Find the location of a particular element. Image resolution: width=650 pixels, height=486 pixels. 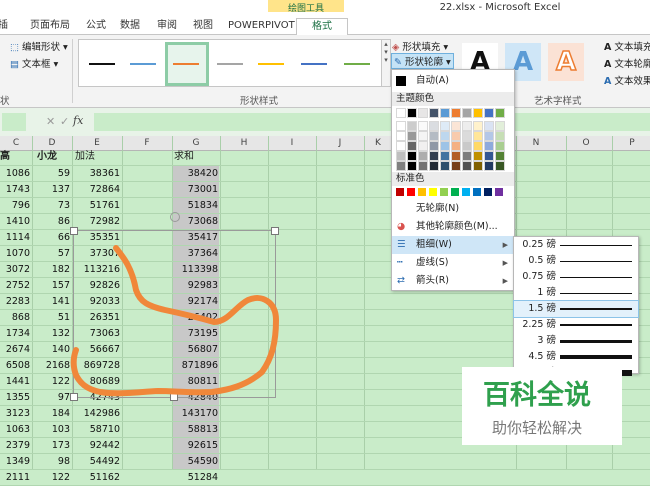

menu-arrows: ⇄ 箭头(R) ▶ is located at coordinates (453, 281).